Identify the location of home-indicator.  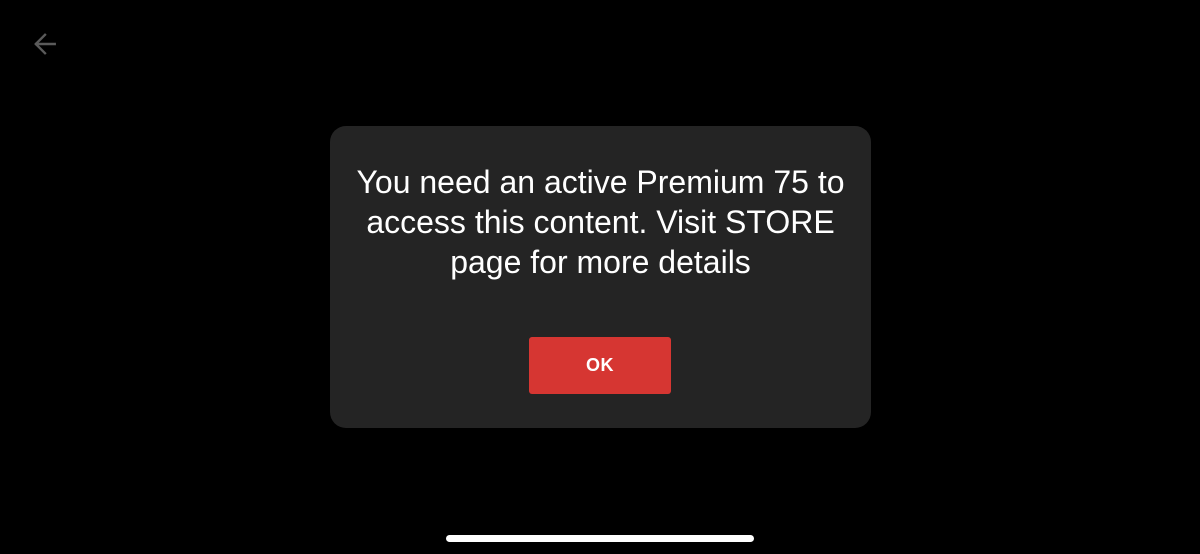
(600, 538).